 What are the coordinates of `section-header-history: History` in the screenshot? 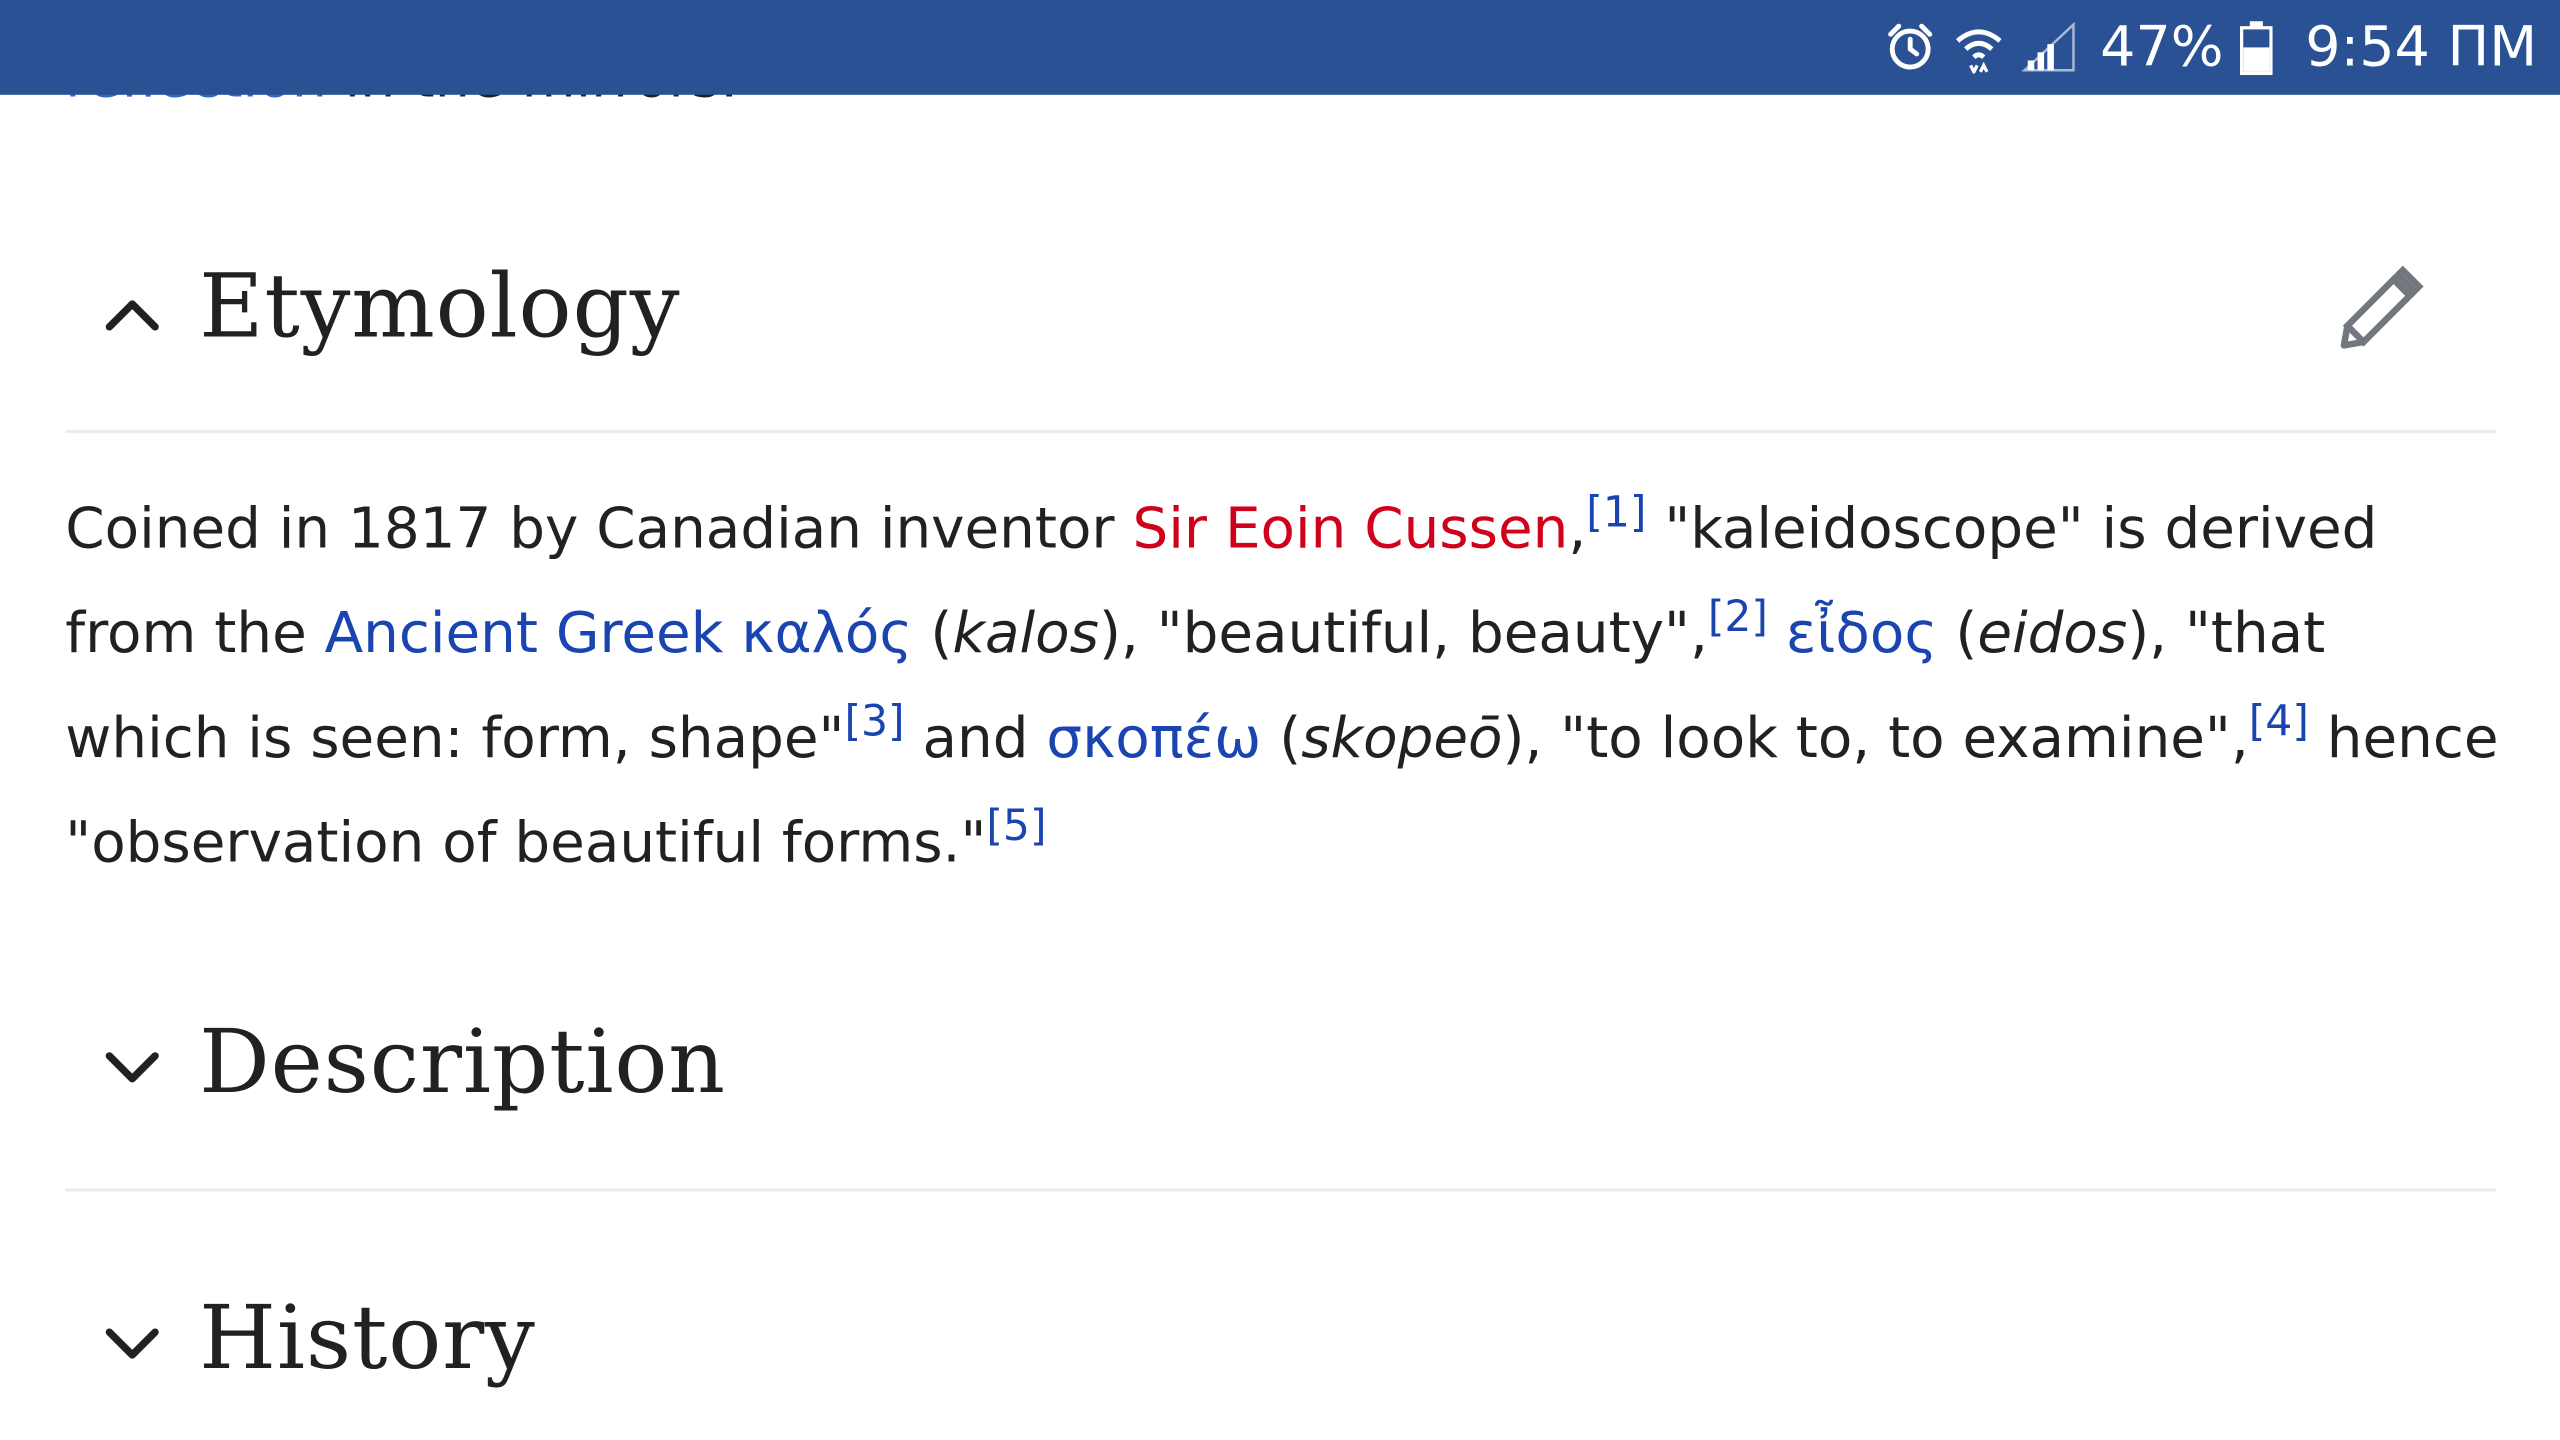 It's located at (1280, 1350).